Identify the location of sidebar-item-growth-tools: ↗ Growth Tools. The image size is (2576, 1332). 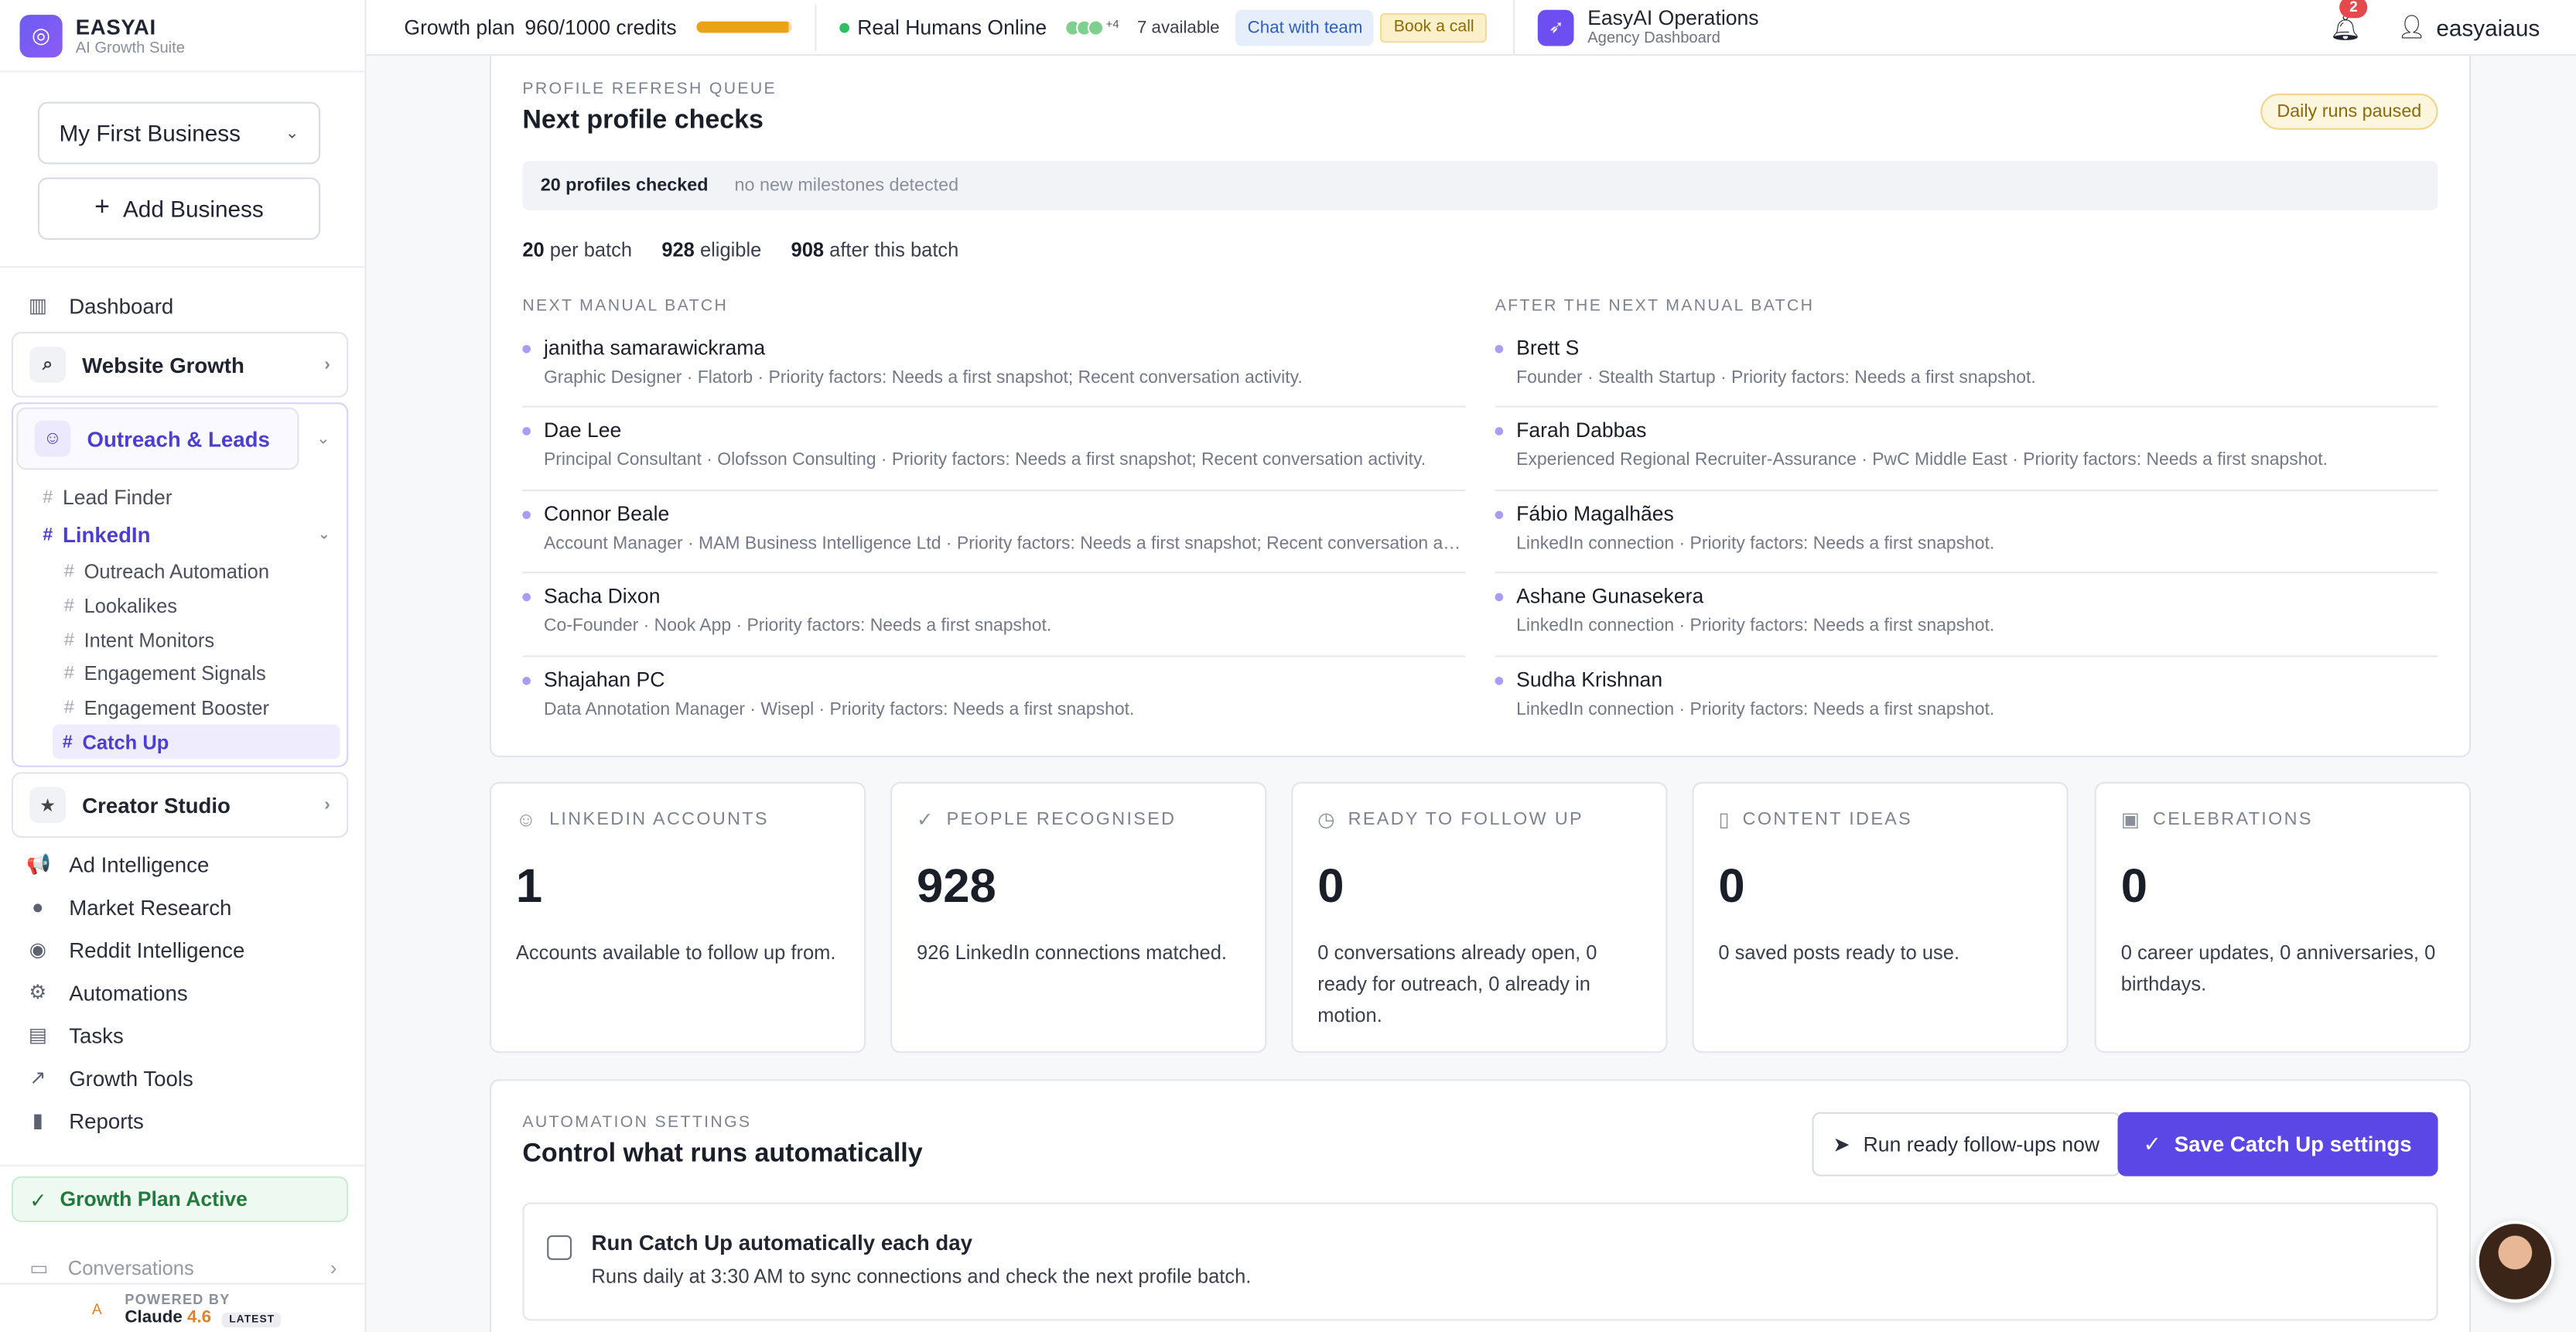
(182, 1078).